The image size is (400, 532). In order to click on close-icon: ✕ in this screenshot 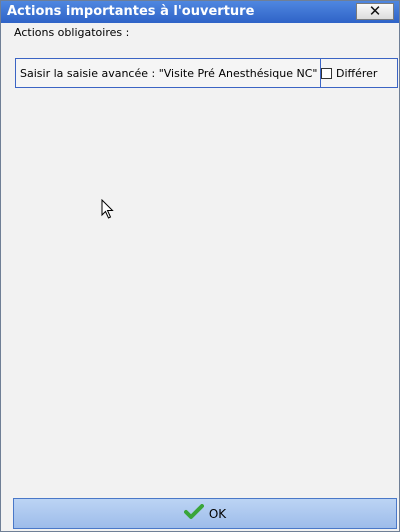, I will do `click(375, 11)`.